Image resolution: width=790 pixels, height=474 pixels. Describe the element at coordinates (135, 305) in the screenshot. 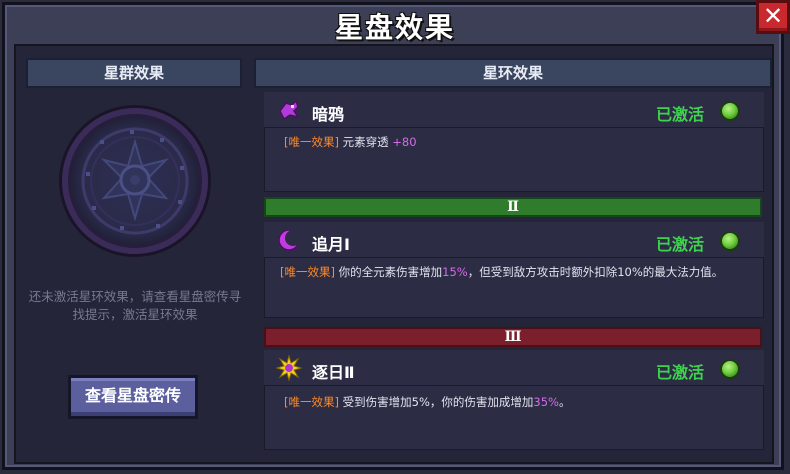

I see `hint-text: 还未激活星环效果，请查看星盘密传寻找提示，激活星环效果` at that location.